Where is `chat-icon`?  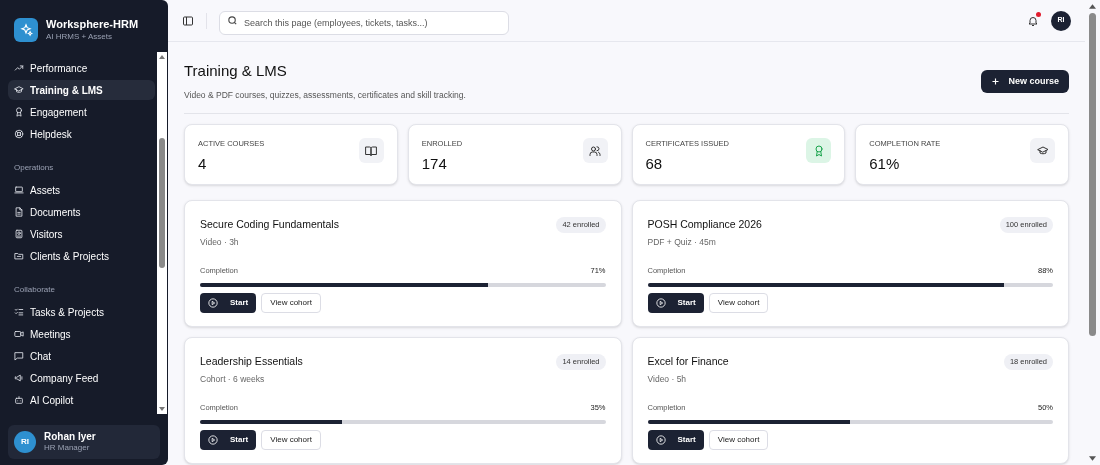 chat-icon is located at coordinates (19, 356).